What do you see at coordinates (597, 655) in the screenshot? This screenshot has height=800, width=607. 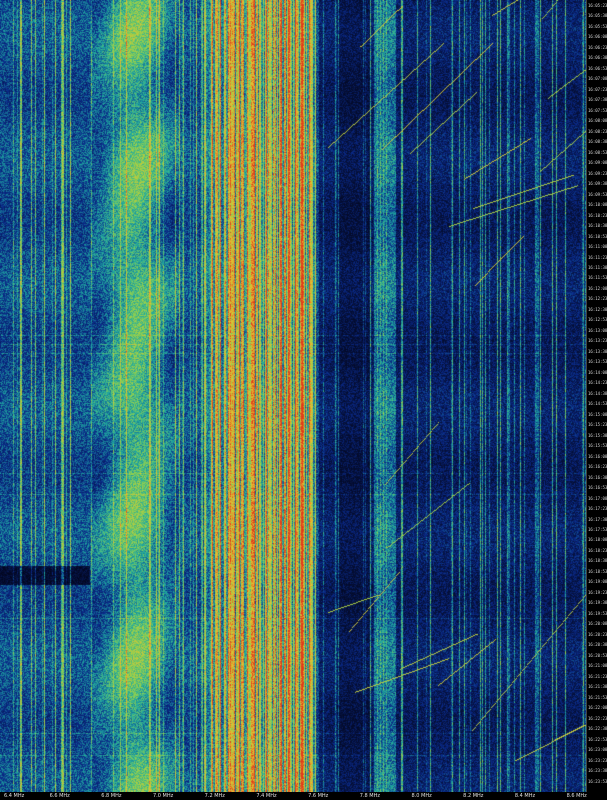 I see `time-tick-label: 16:20:53` at bounding box center [597, 655].